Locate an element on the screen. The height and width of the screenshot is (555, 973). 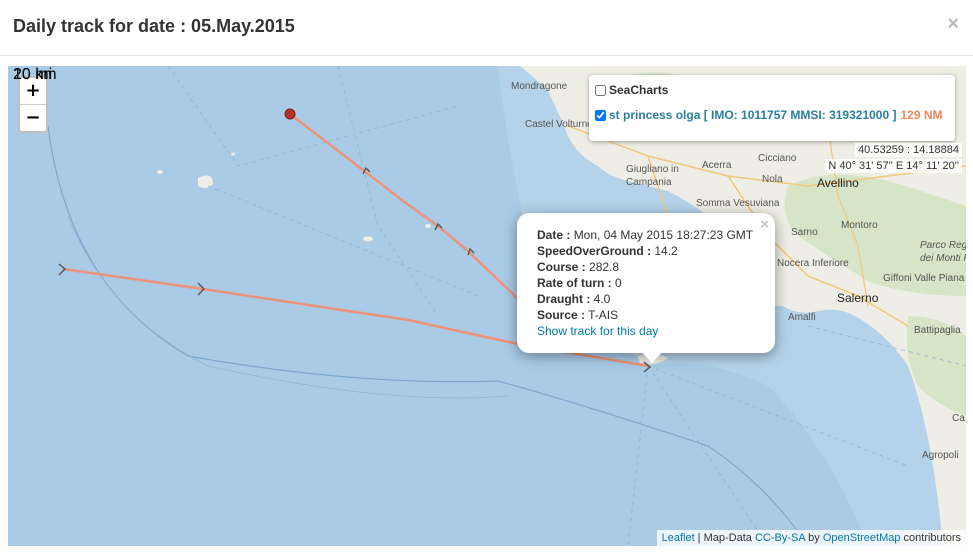
place-label: Nocera Inferiore is located at coordinates (813, 263).